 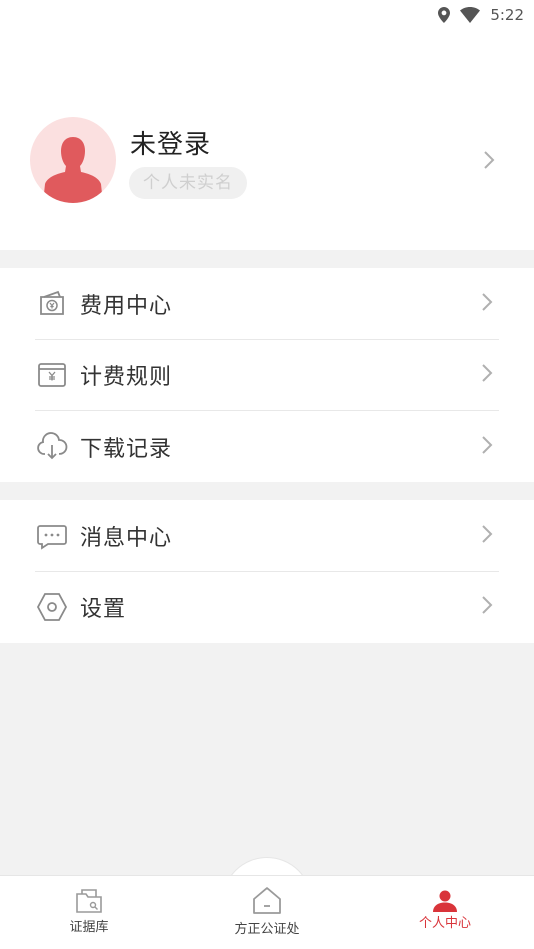 What do you see at coordinates (188, 183) in the screenshot?
I see `realname-status-badge: 个人未实名` at bounding box center [188, 183].